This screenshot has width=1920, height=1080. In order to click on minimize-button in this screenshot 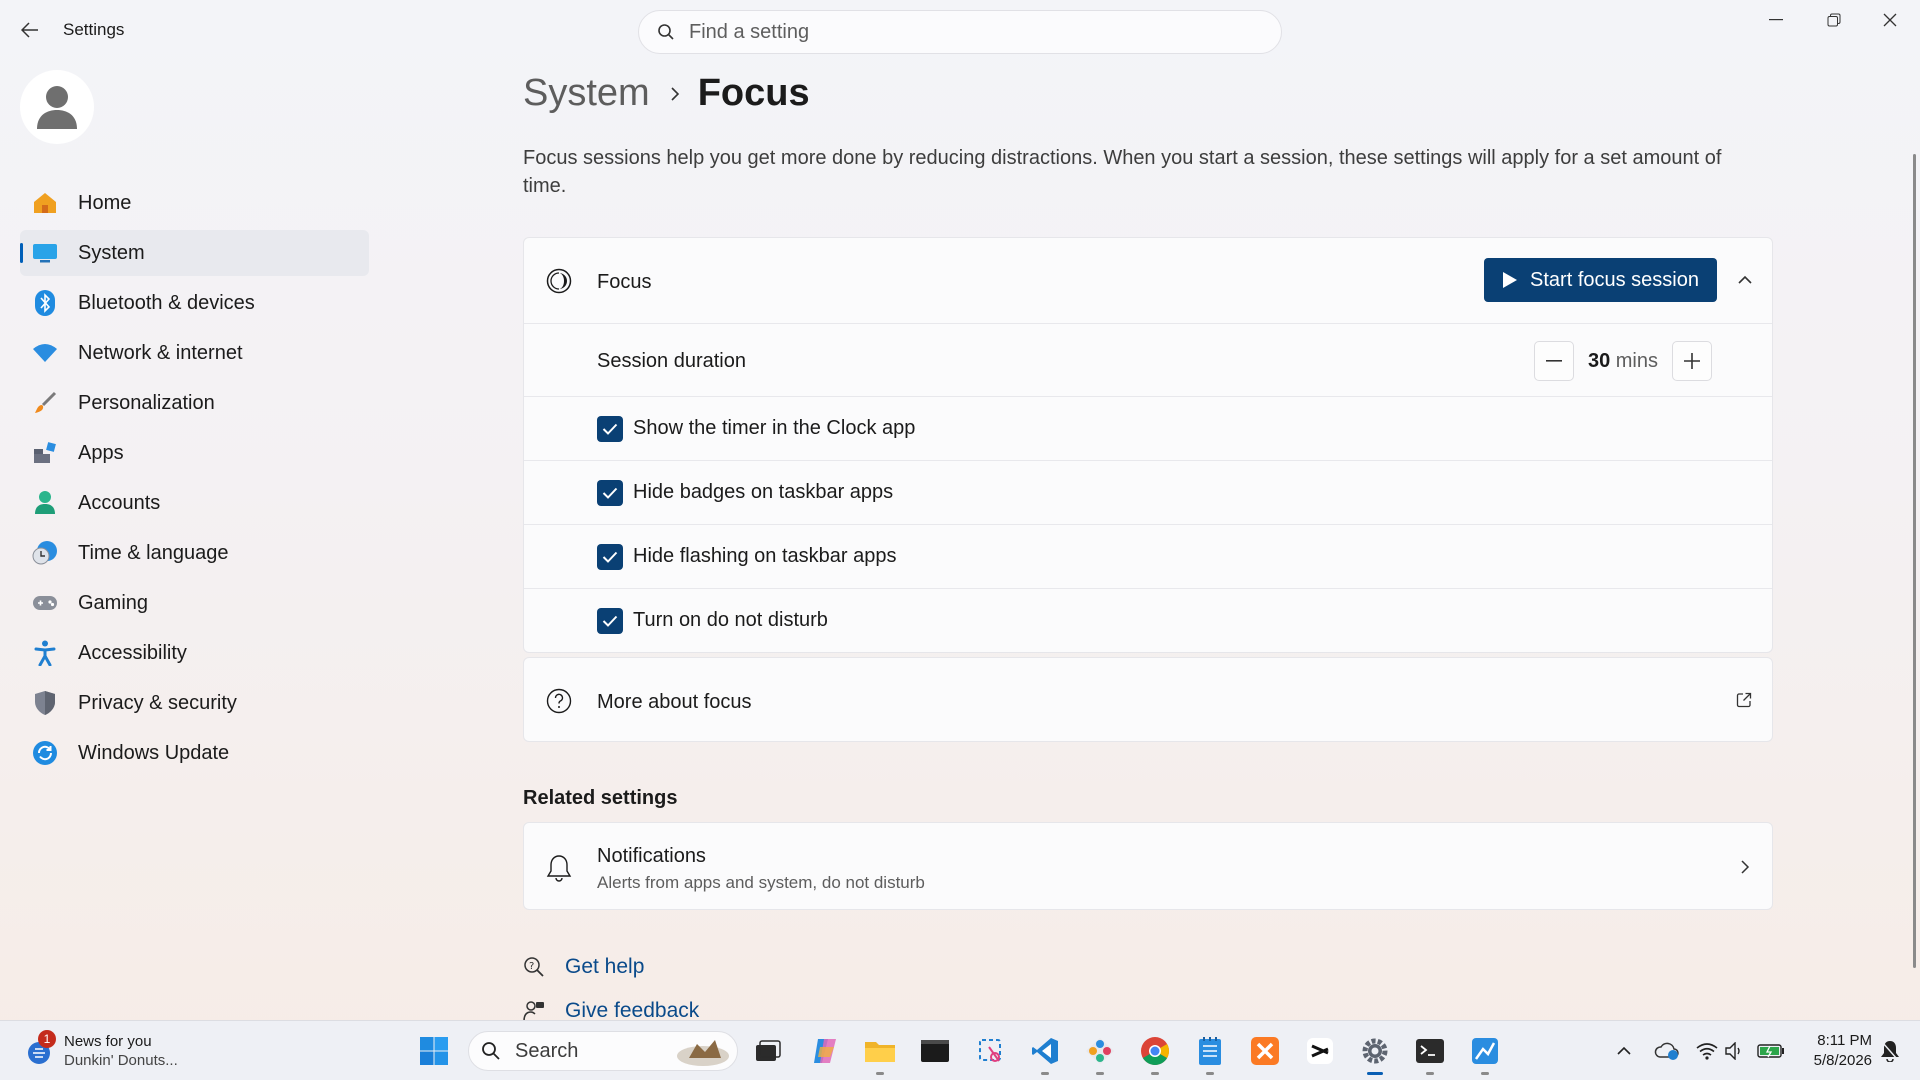, I will do `click(1776, 20)`.